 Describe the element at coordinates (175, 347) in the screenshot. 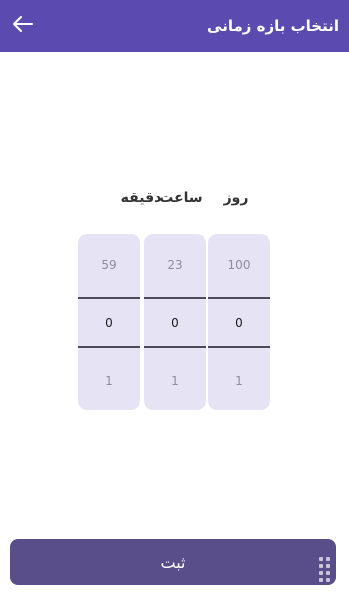

I see `hour-divider-bottom` at that location.